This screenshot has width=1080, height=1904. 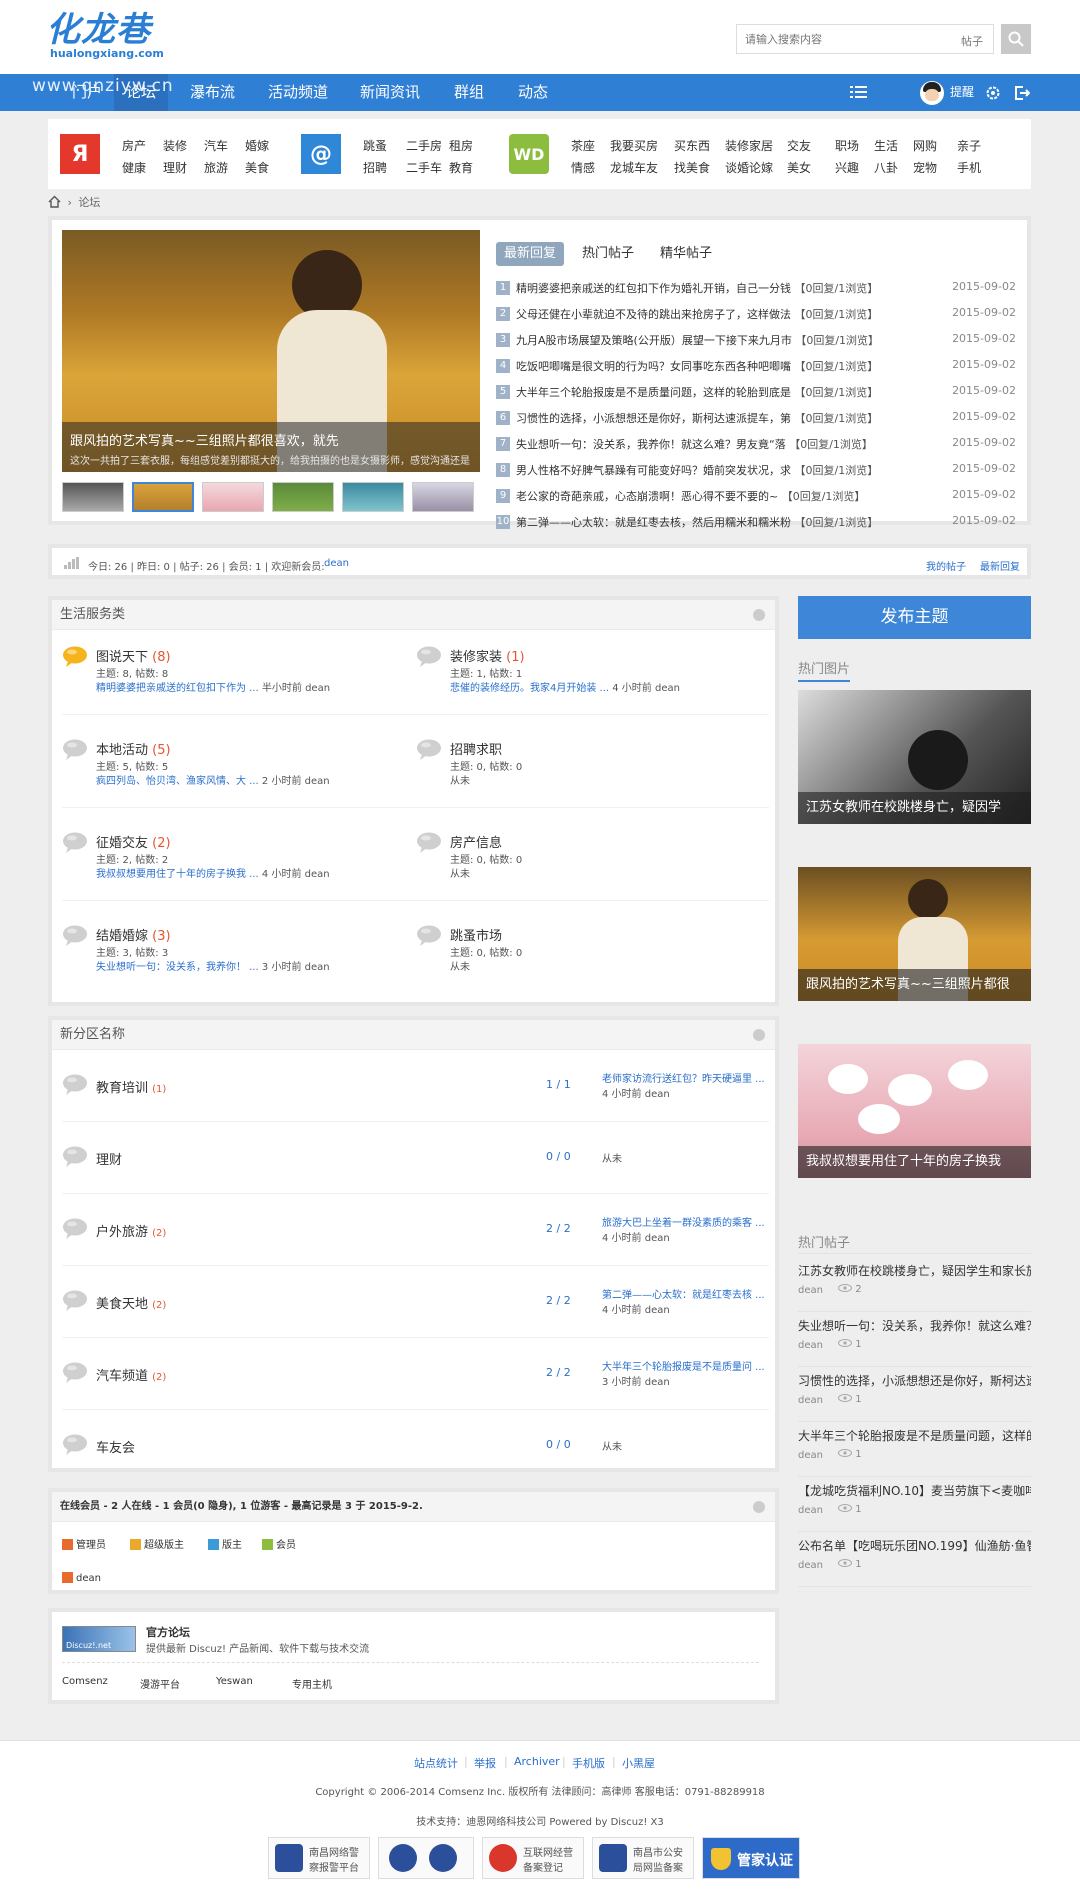 What do you see at coordinates (213, 686) in the screenshot?
I see `forum-last-post: 精明婆婆把亲戚送的红包扣下作为 ... 半小时前 dean` at bounding box center [213, 686].